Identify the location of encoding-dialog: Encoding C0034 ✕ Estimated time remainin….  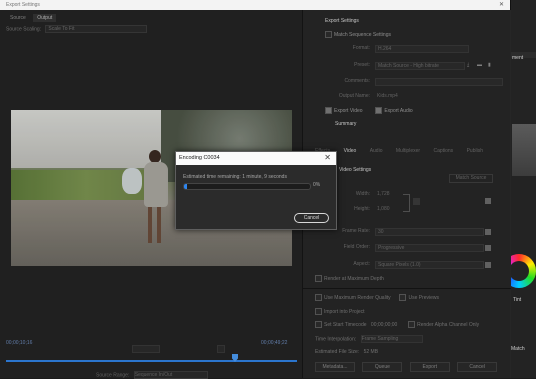
(256, 190).